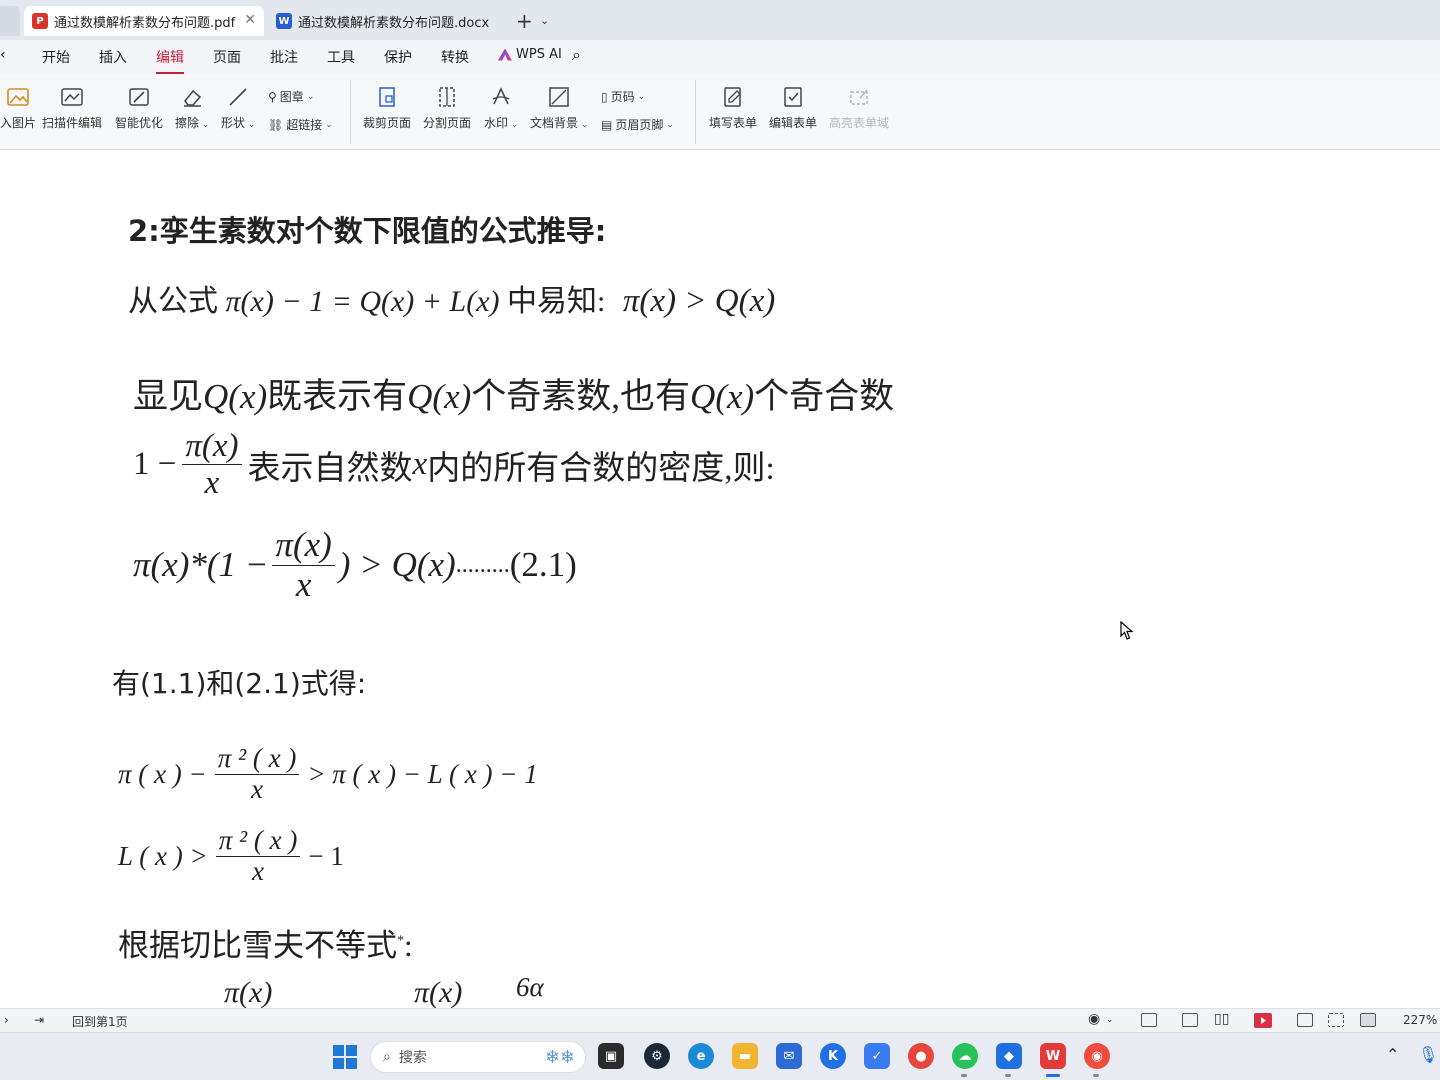  Describe the element at coordinates (496, 123) in the screenshot. I see `watermark-label: 水印` at that location.